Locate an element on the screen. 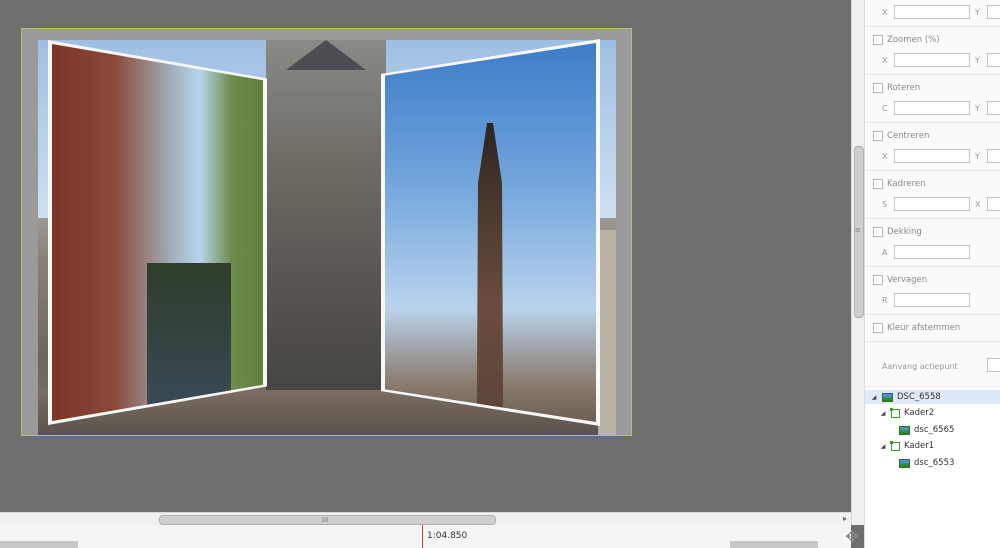  kleur-checkbox is located at coordinates (878, 328).